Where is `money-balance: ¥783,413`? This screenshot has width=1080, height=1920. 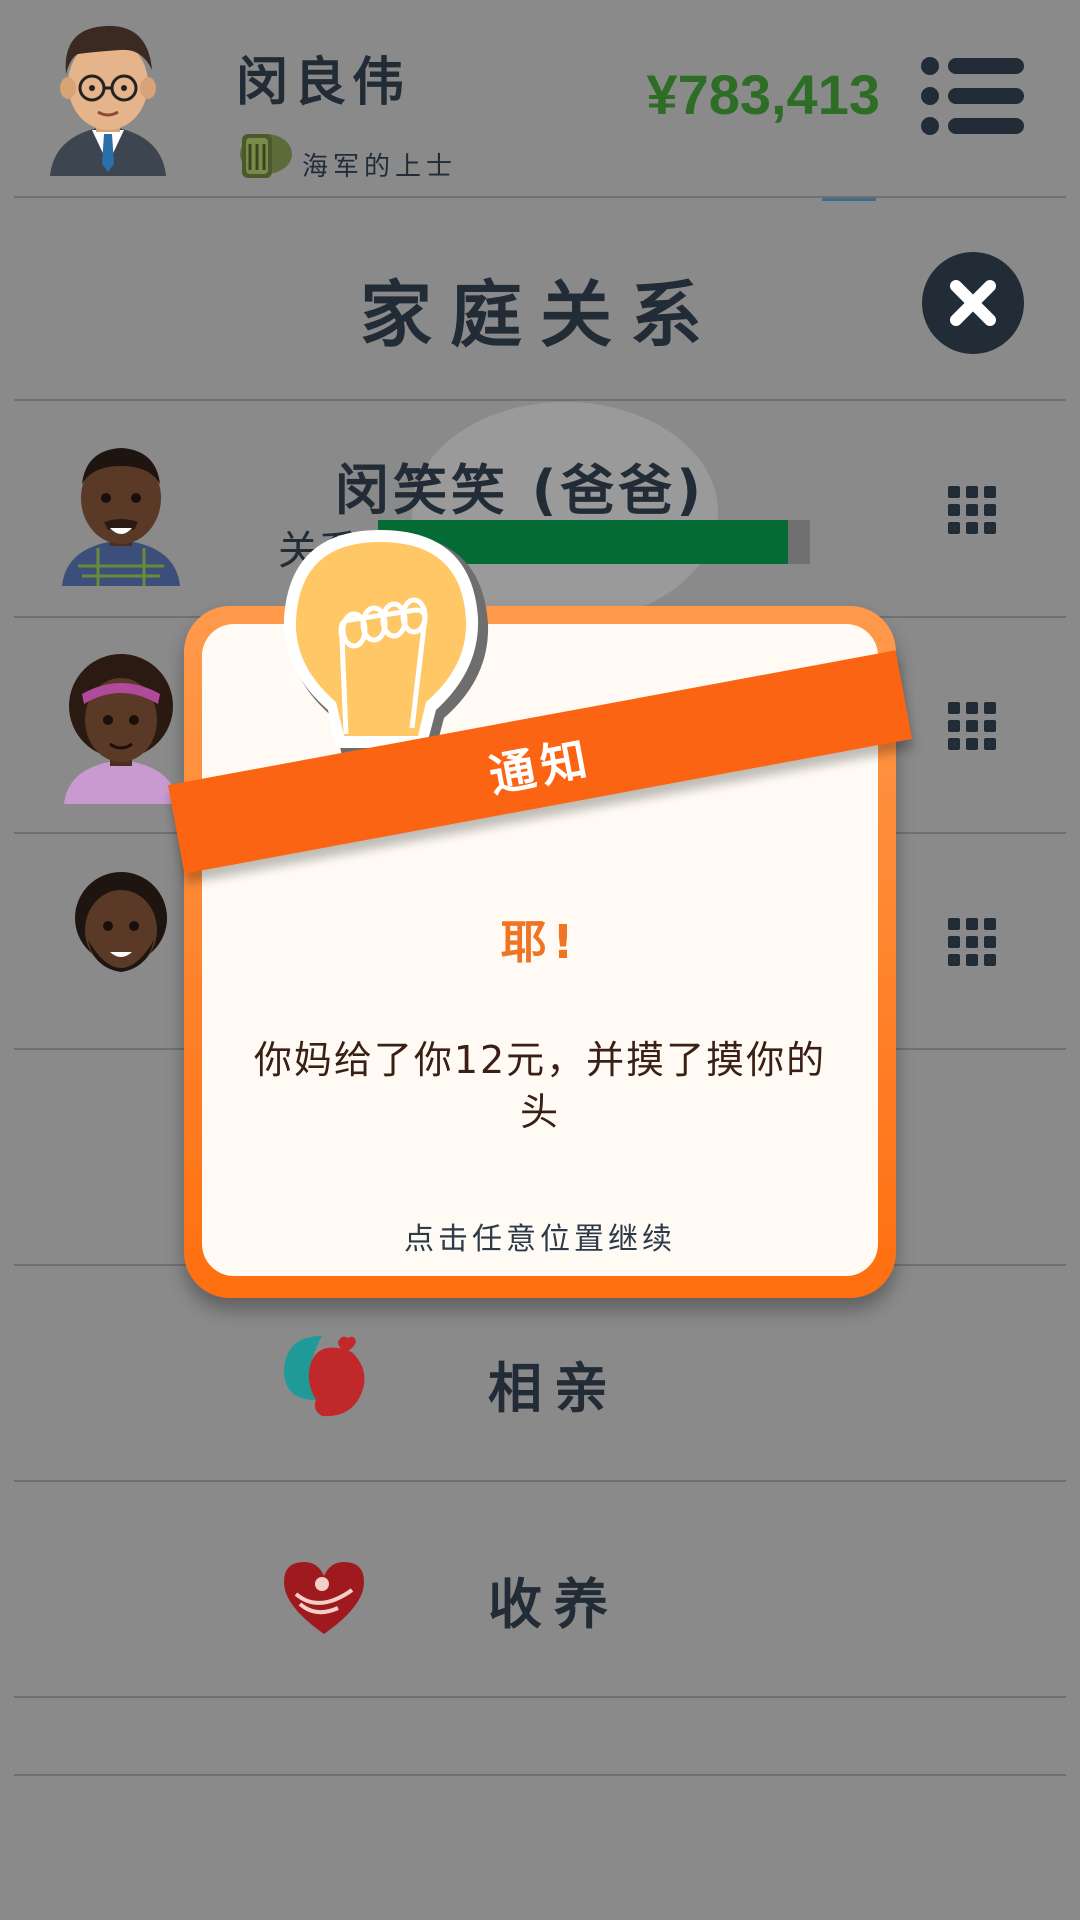 money-balance: ¥783,413 is located at coordinates (763, 94).